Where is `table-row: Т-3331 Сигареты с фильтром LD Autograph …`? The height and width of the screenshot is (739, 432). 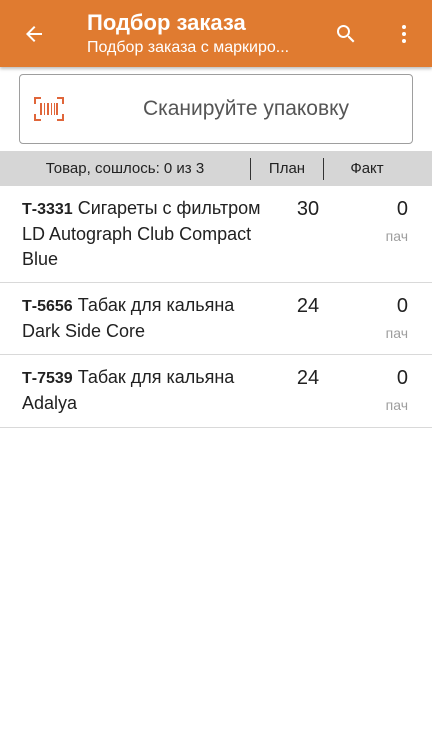 table-row: Т-3331 Сигареты с фильтром LD Autograph … is located at coordinates (216, 234).